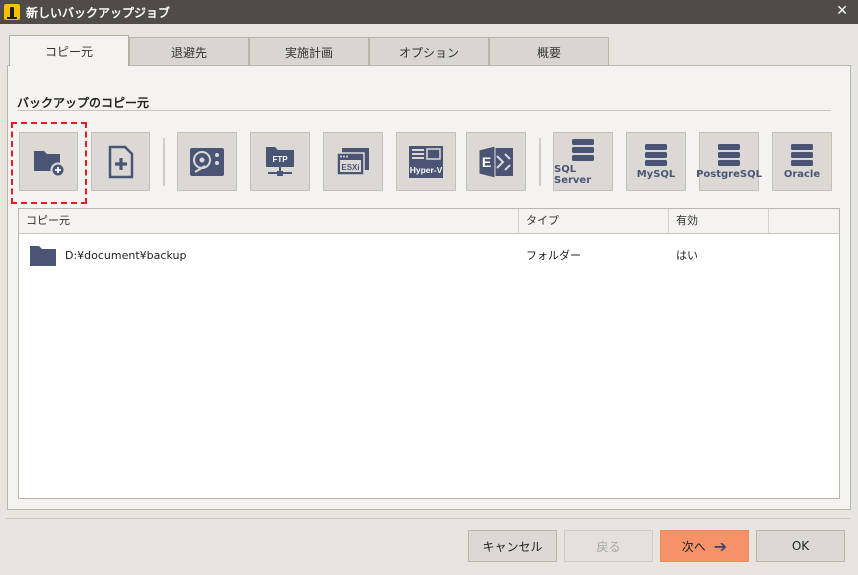 The width and height of the screenshot is (858, 575). What do you see at coordinates (802, 174) in the screenshot?
I see `oracle-label: Oracle` at bounding box center [802, 174].